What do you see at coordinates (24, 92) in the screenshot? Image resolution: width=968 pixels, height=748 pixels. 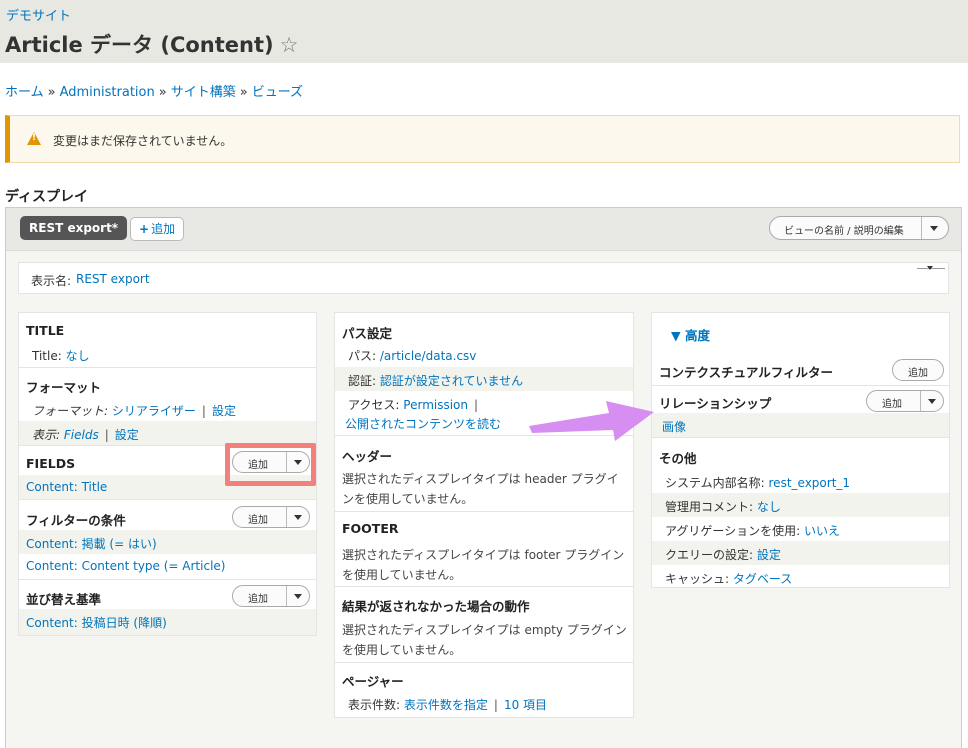 I see `breadcrumb-home: ホーム` at bounding box center [24, 92].